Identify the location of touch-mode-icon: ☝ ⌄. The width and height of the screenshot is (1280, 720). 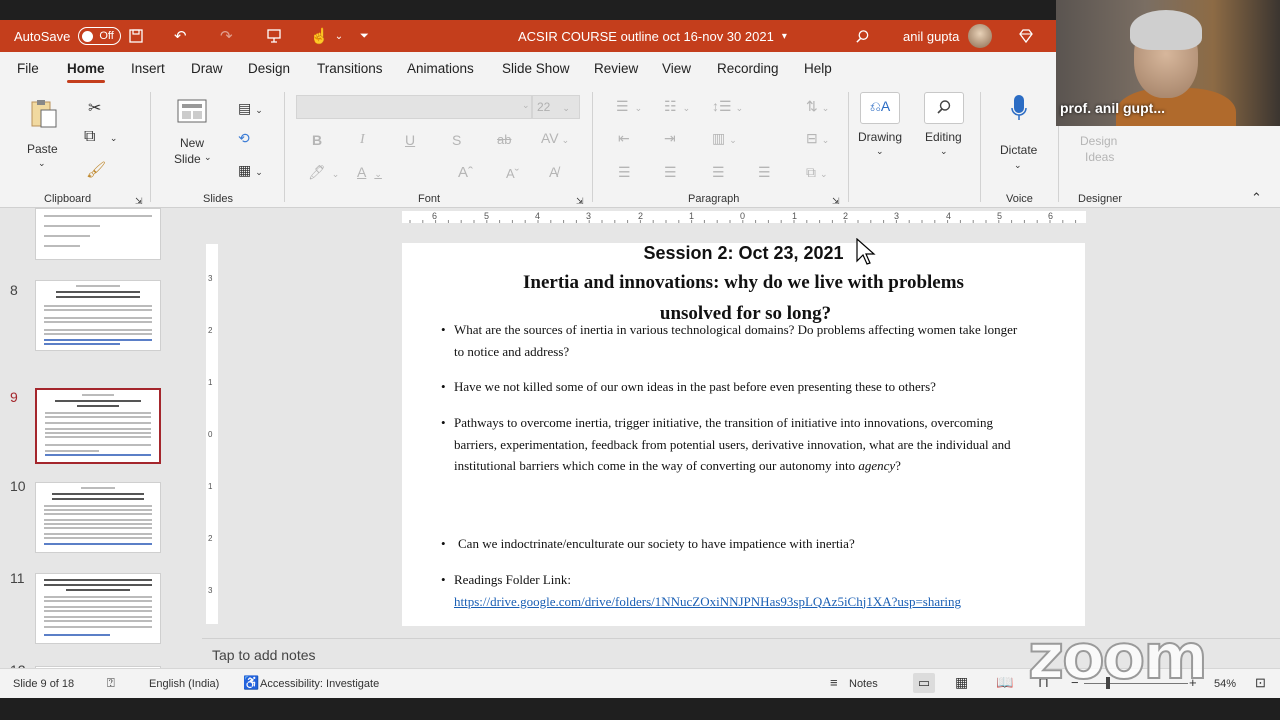
(326, 36).